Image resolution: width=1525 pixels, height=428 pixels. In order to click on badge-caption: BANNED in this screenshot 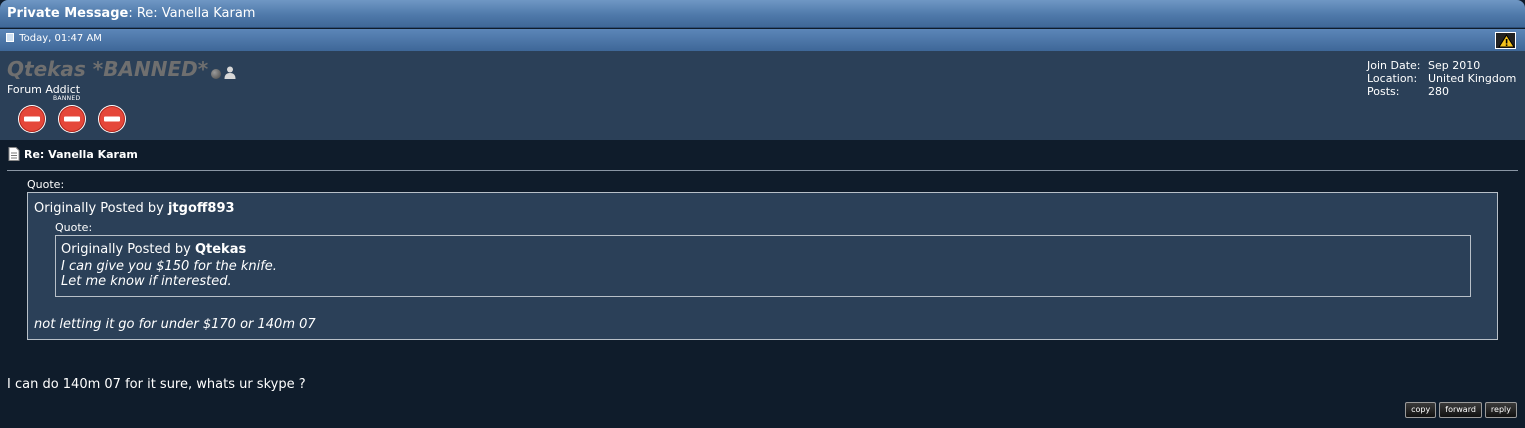, I will do `click(67, 98)`.